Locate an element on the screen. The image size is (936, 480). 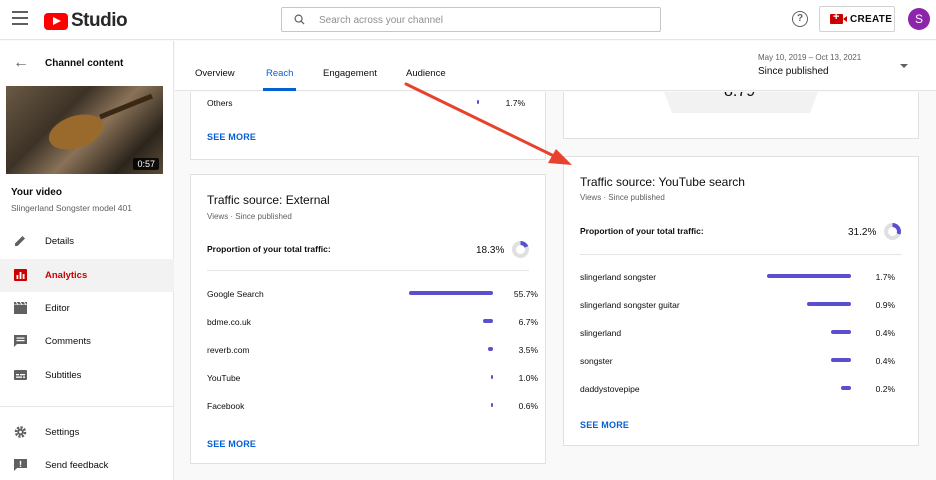
sidebar-divider is located at coordinates (87, 406).